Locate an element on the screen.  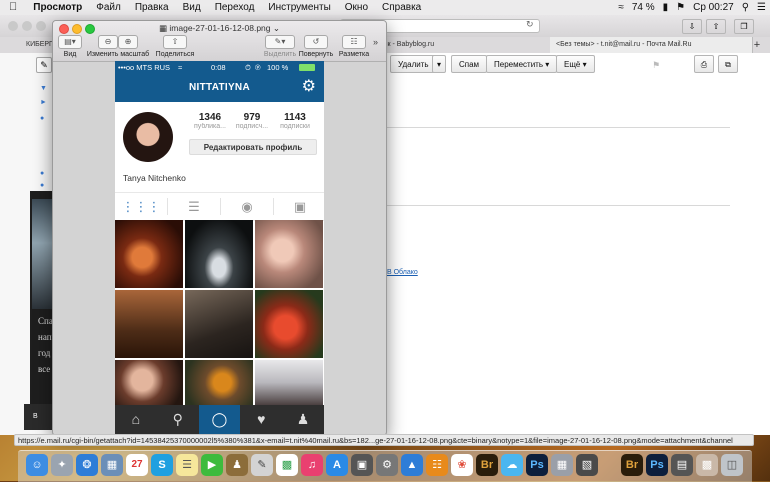
drafts-icon: ● is located at coordinates (42, 118).